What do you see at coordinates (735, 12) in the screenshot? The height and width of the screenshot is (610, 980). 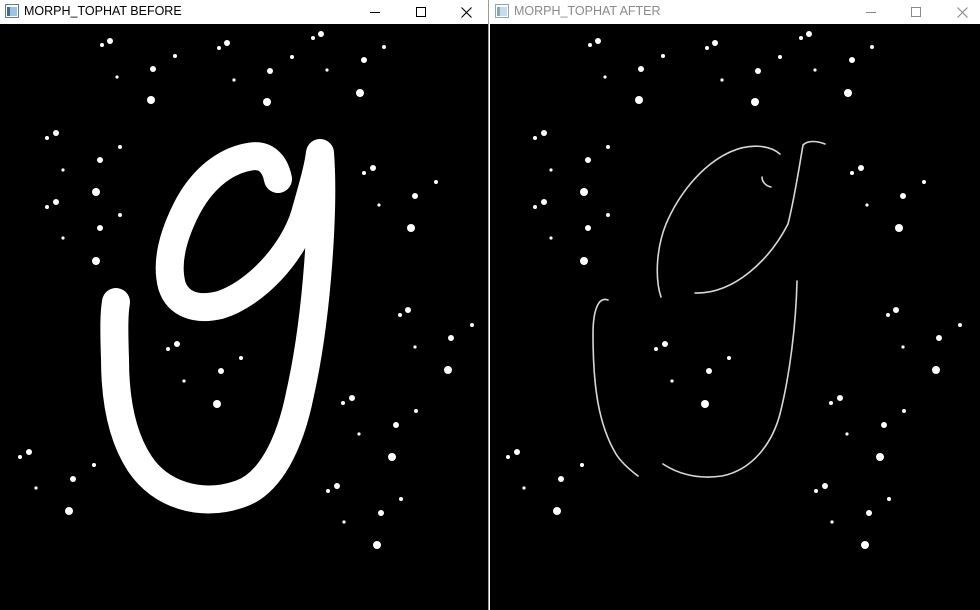 I see `title-bar: MORPH_TOPHAT AFTER` at bounding box center [735, 12].